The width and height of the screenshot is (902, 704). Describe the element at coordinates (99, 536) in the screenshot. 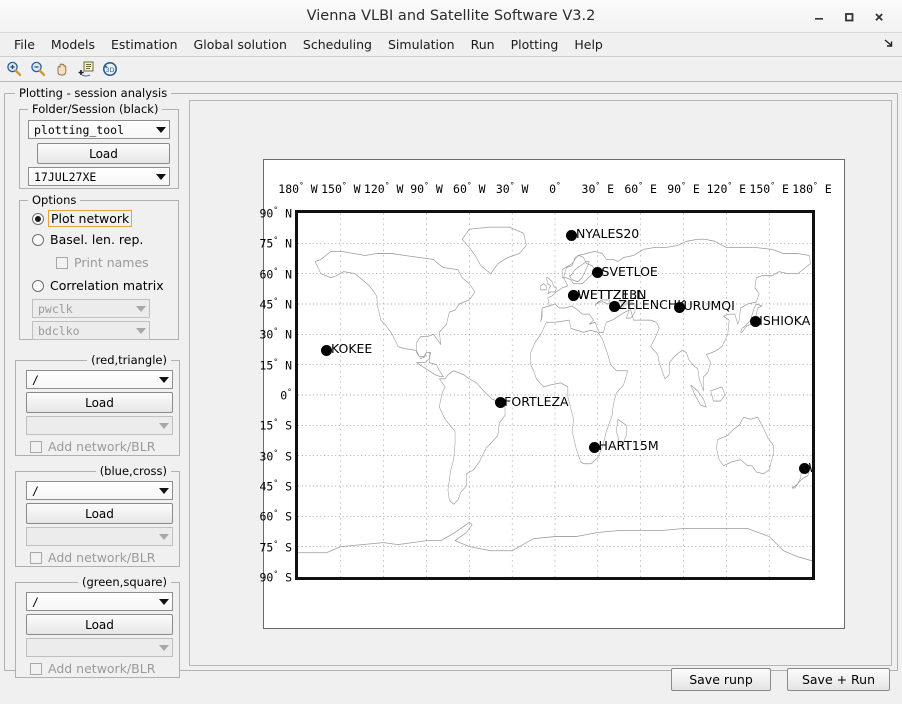

I see `blue-session-combo` at that location.